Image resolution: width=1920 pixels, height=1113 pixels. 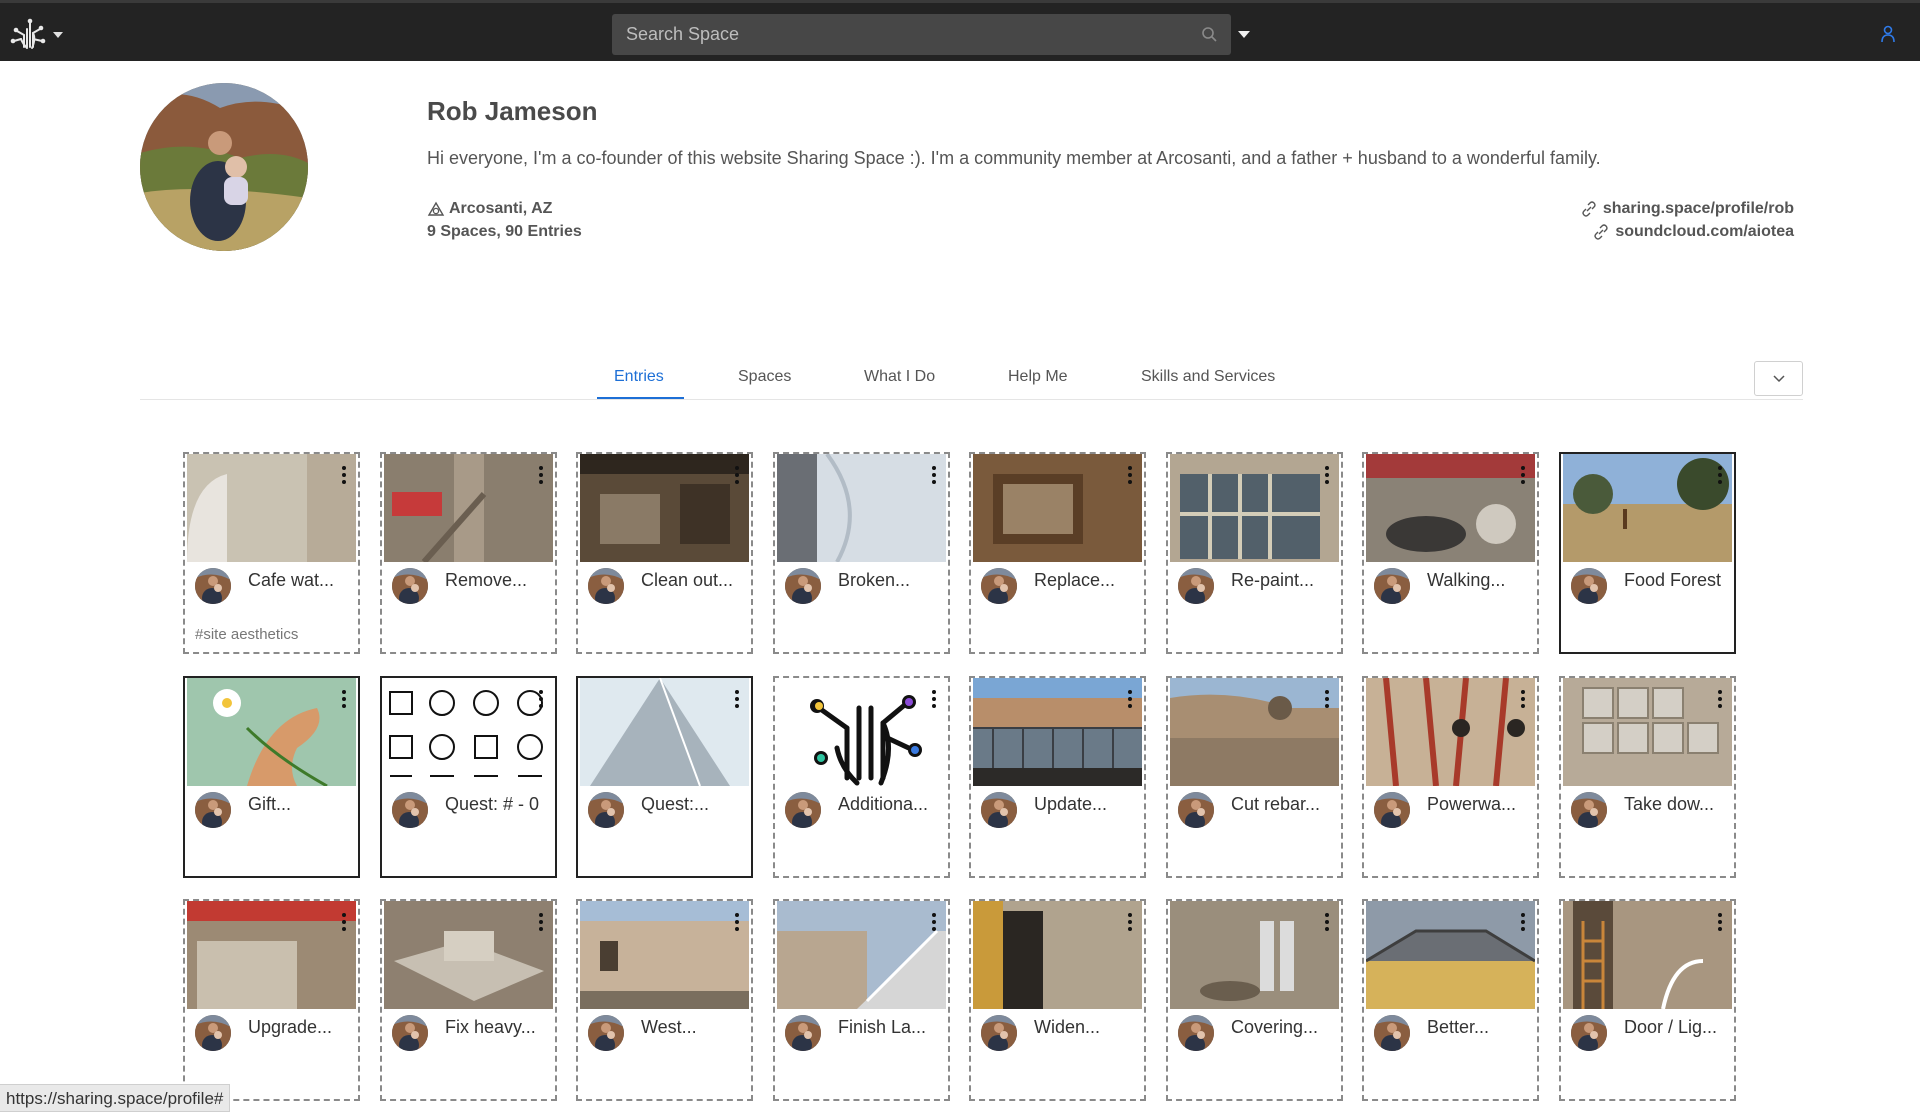 What do you see at coordinates (1888, 34) in the screenshot?
I see `user-icon` at bounding box center [1888, 34].